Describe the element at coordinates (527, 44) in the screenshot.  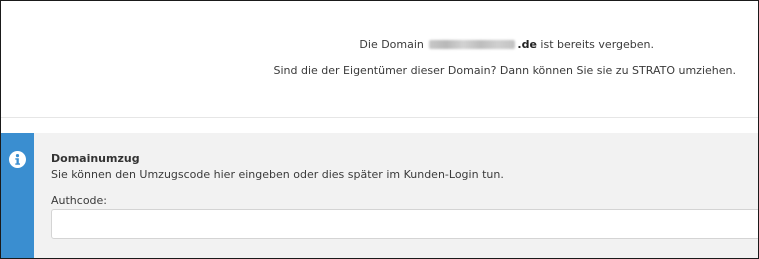
I see `domain-tld: .de` at that location.